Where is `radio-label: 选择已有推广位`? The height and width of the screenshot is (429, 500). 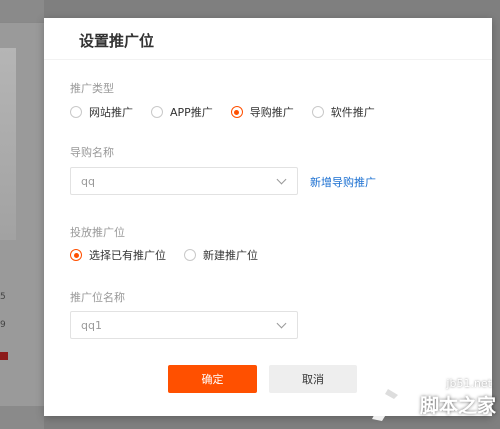
radio-label: 选择已有推广位 is located at coordinates (127, 255).